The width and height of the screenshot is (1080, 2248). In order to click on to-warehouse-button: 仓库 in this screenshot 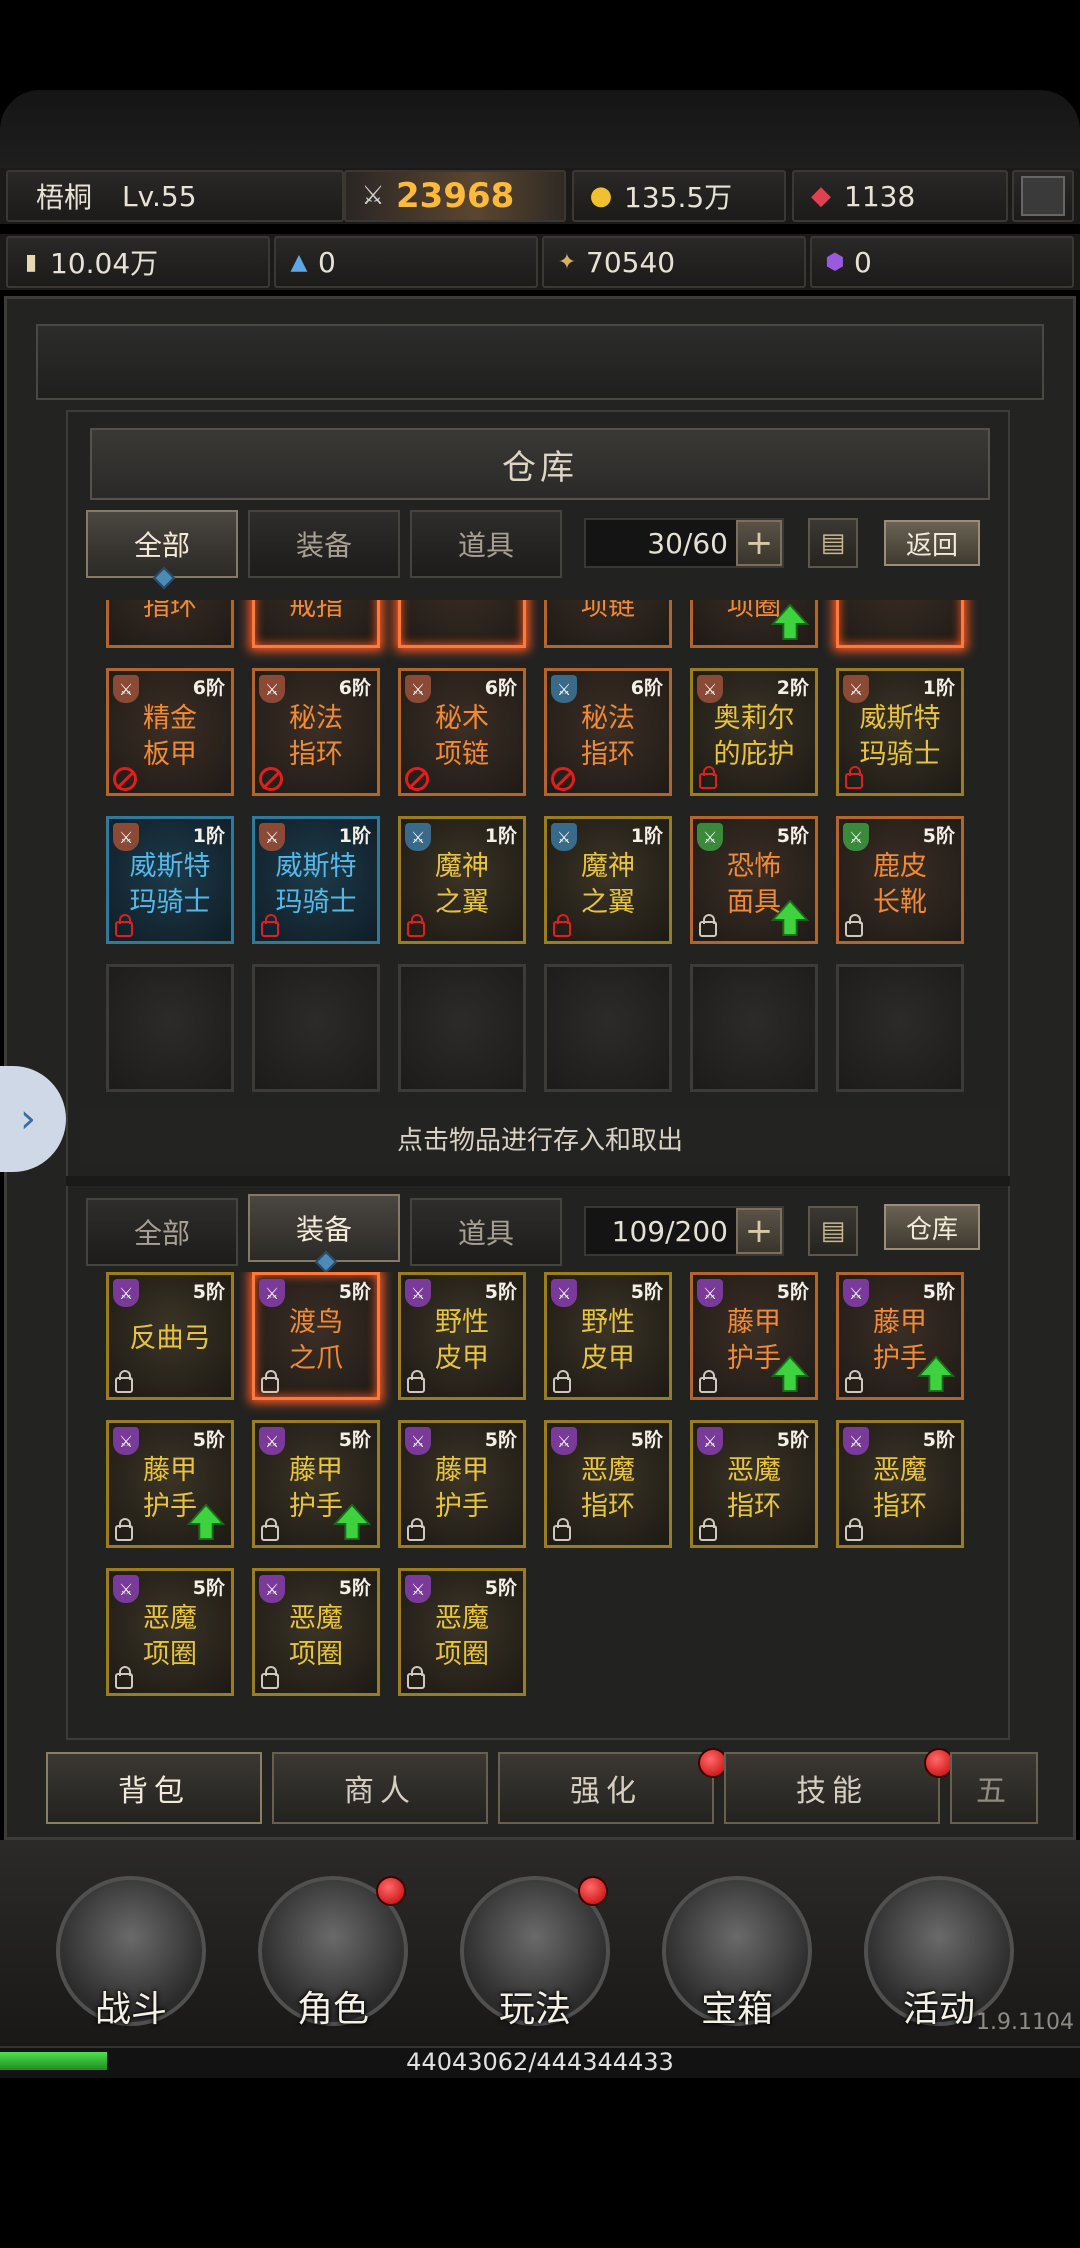, I will do `click(932, 1227)`.